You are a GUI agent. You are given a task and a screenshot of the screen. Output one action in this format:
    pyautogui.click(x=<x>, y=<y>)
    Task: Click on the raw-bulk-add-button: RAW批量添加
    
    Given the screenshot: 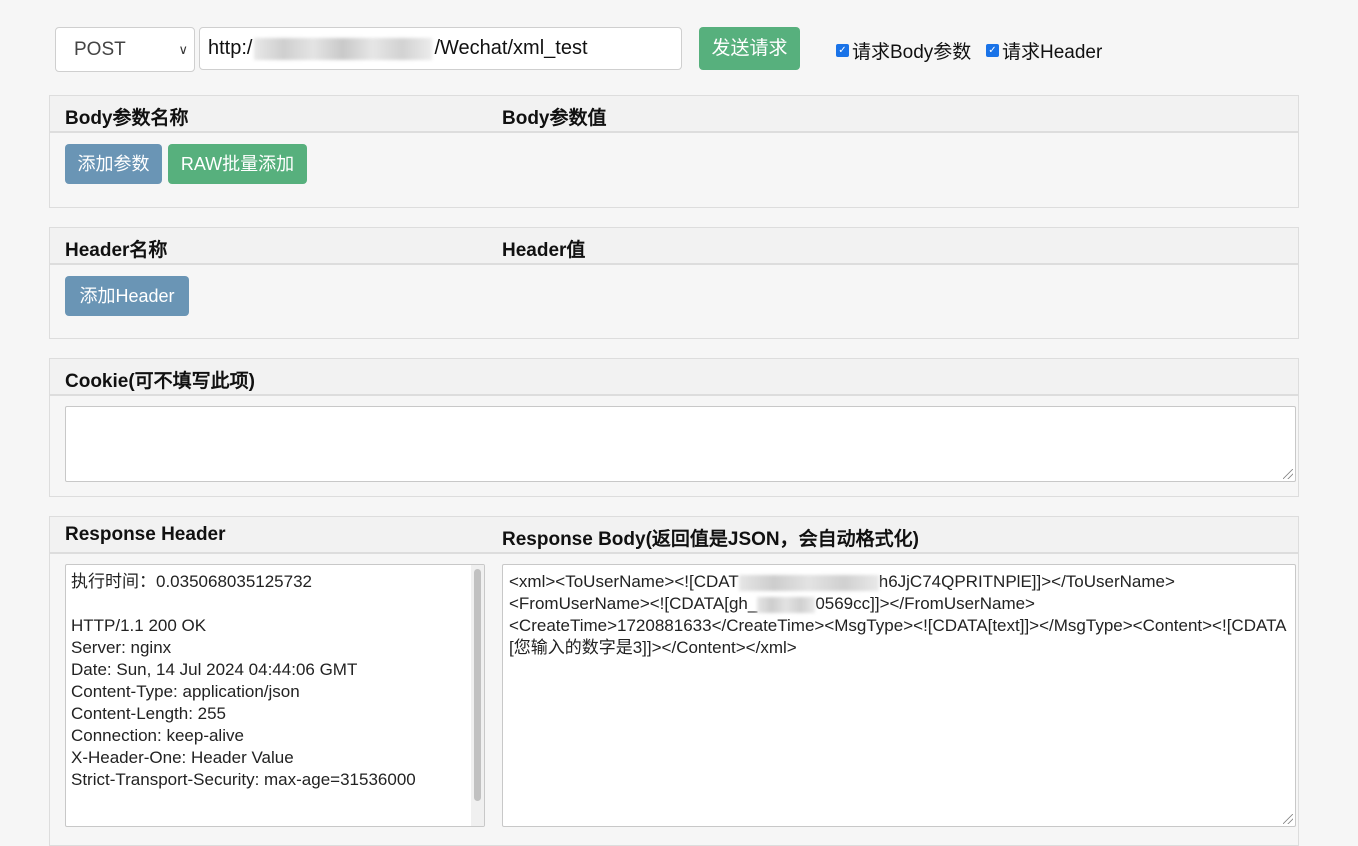 What is the action you would take?
    pyautogui.click(x=237, y=164)
    